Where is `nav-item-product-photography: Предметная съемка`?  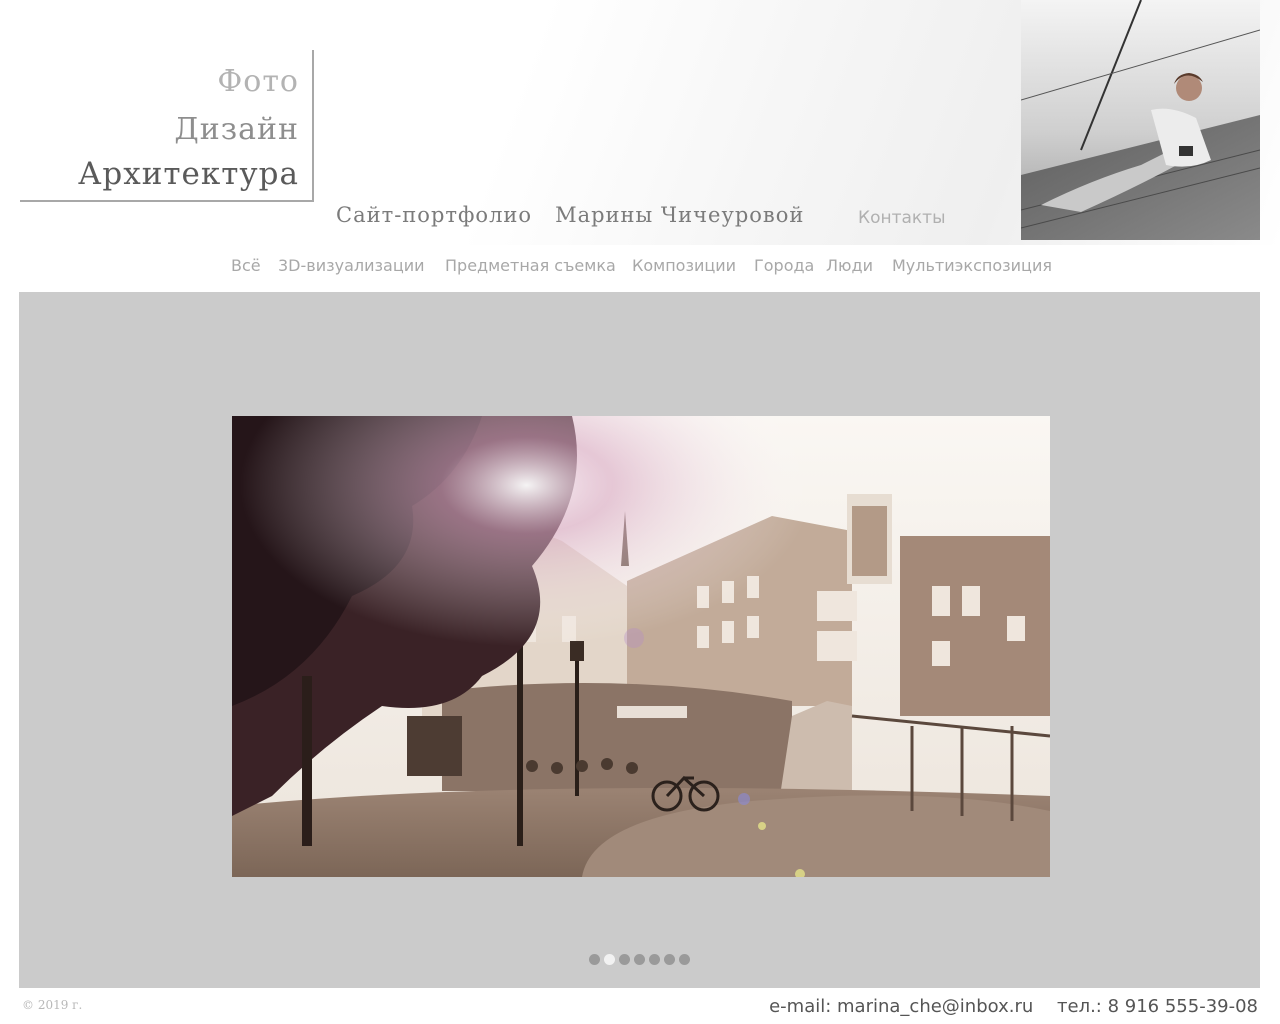 nav-item-product-photography: Предметная съемка is located at coordinates (530, 265).